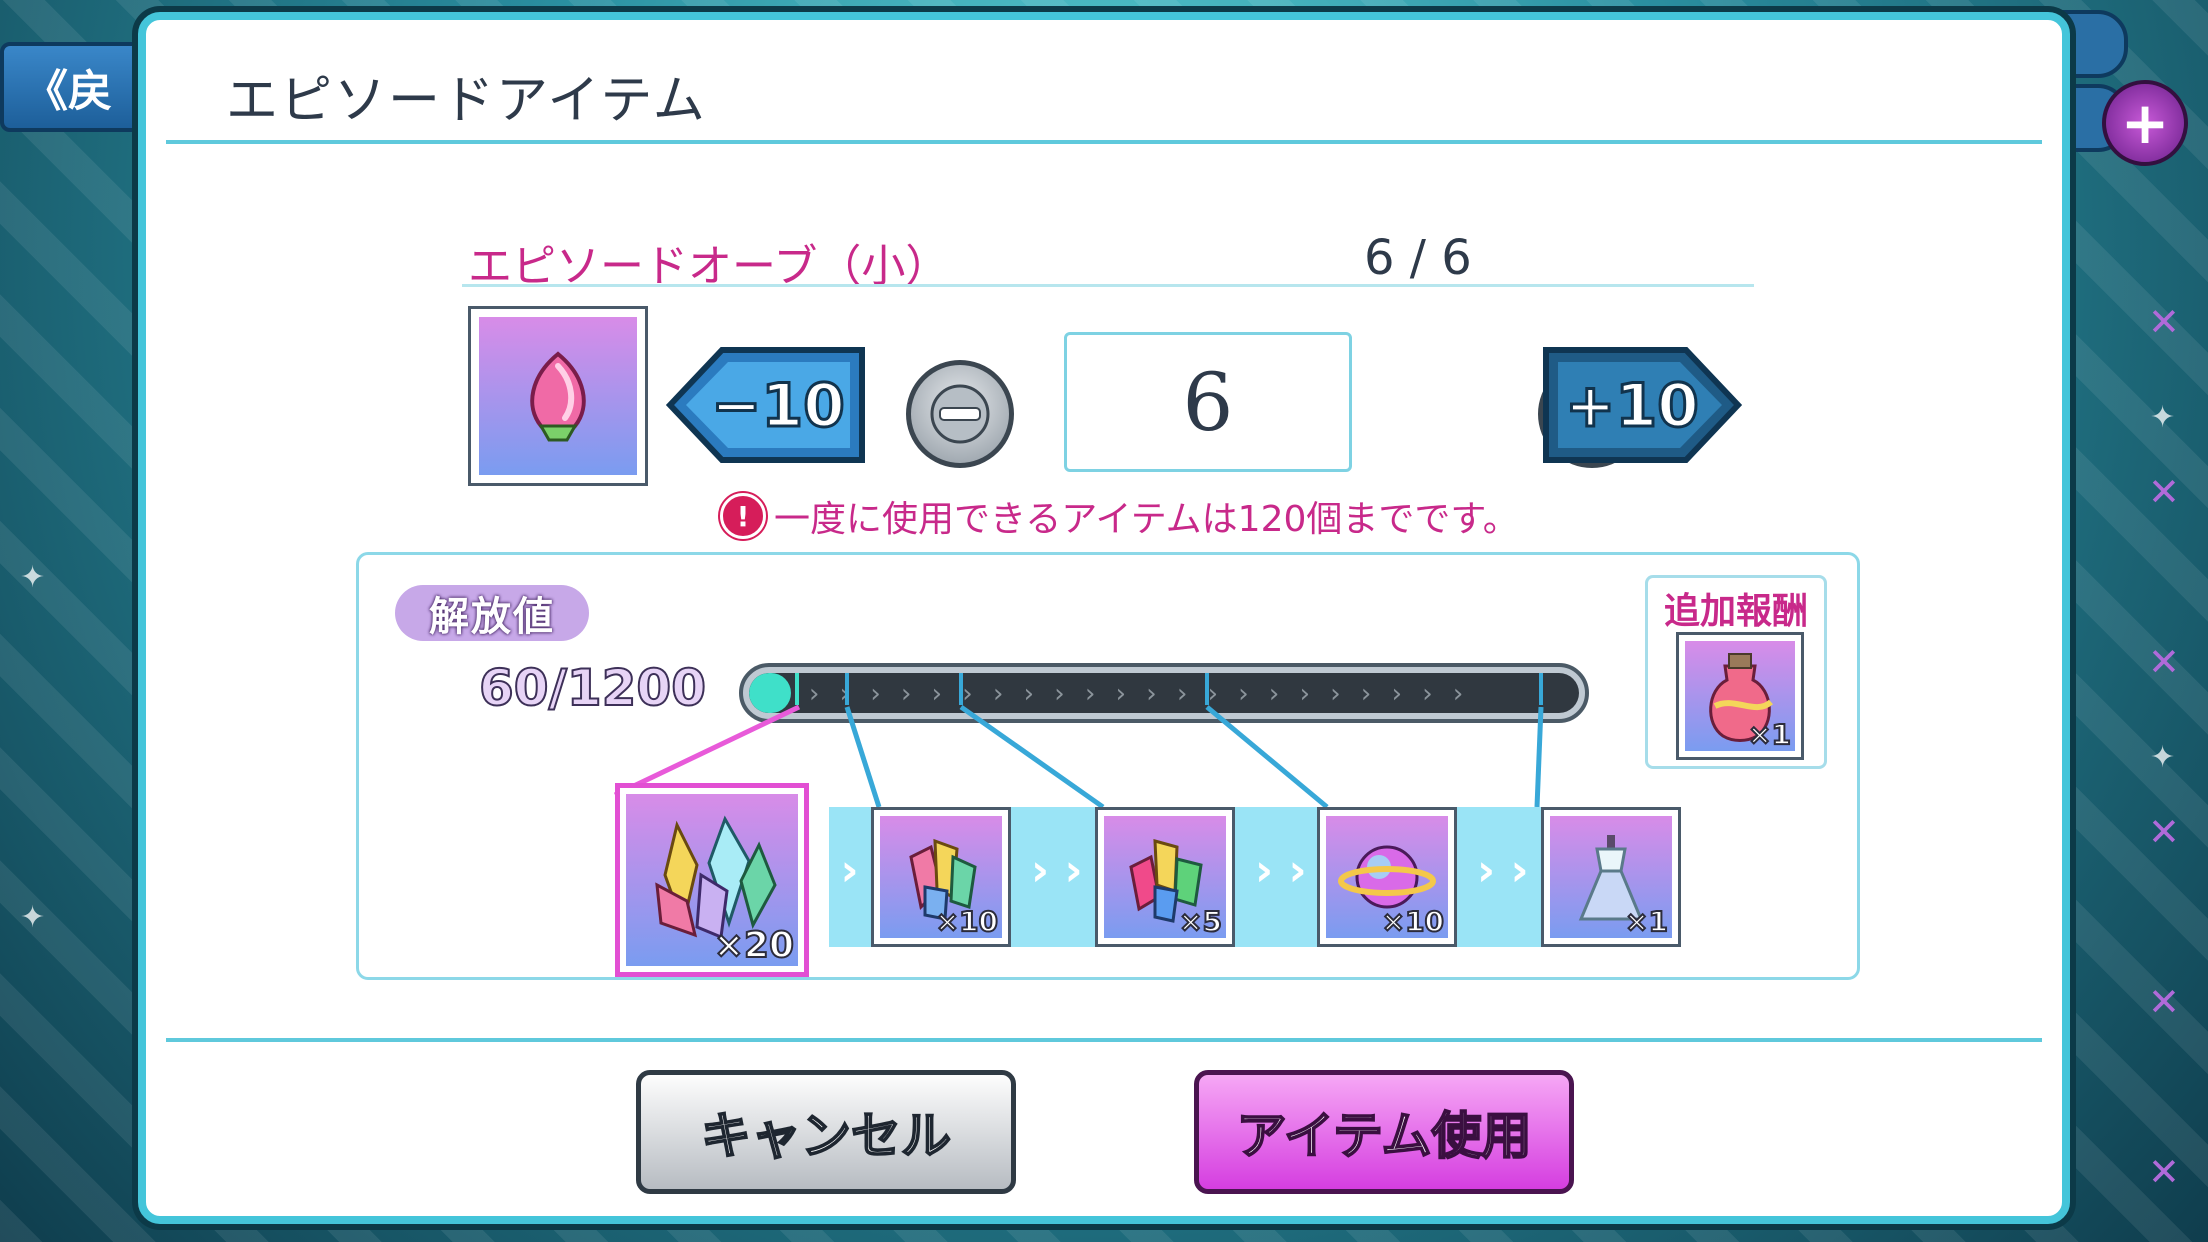 Image resolution: width=2208 pixels, height=1242 pixels. What do you see at coordinates (1104, 1040) in the screenshot?
I see `footer-divider` at bounding box center [1104, 1040].